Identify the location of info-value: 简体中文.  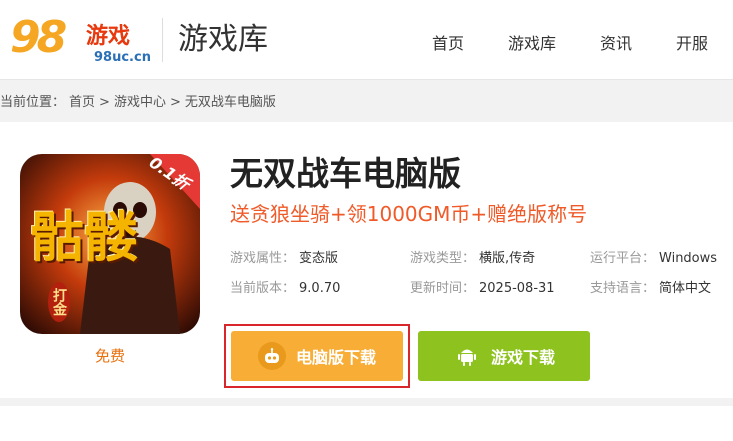
(685, 288).